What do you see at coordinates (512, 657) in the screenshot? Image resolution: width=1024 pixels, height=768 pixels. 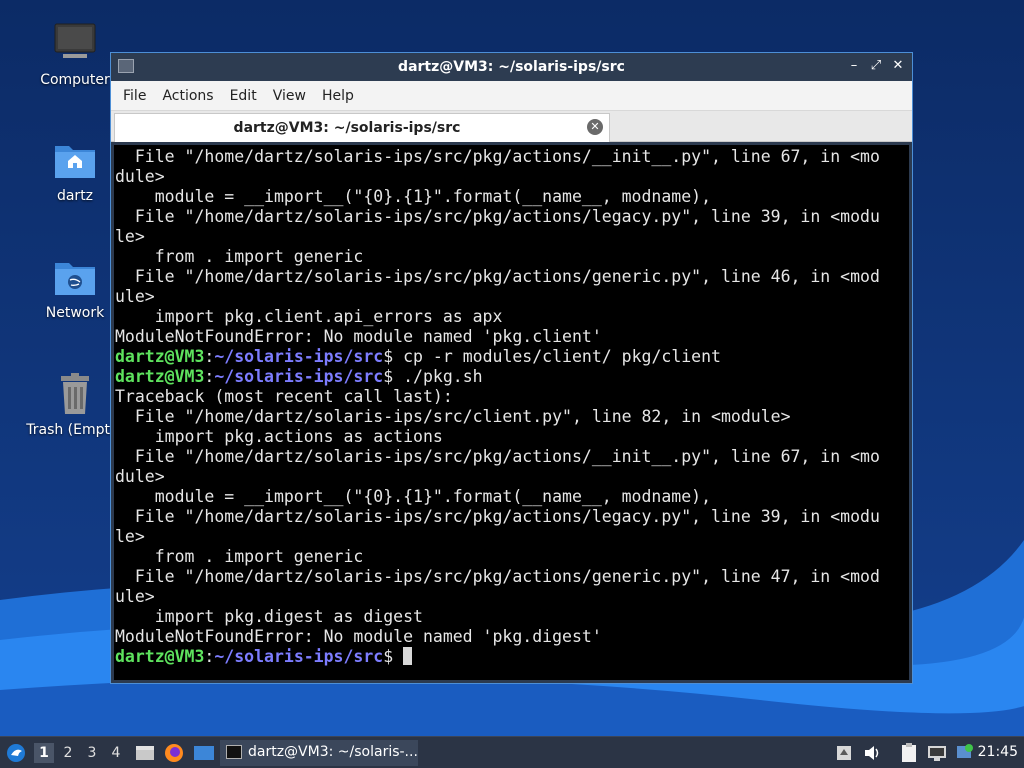 I see `terminal-command-line: dartz@VM3:~/solaris-ips/src$` at bounding box center [512, 657].